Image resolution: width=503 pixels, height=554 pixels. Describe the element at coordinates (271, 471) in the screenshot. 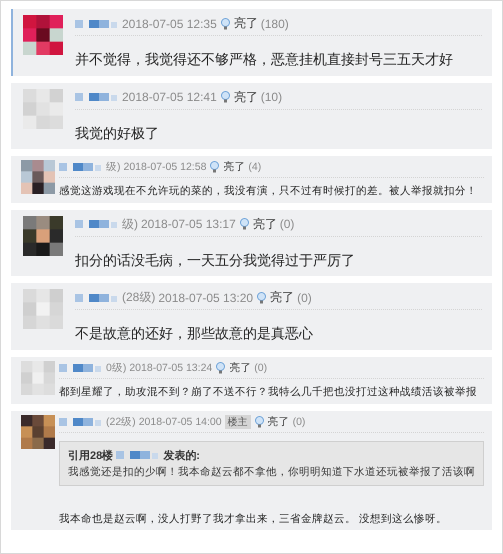

I see `quote-text: 我感觉还是扣的少啊！我本命赵云都不拿他，你明明知道下水道还玩被举报了活该啊` at that location.